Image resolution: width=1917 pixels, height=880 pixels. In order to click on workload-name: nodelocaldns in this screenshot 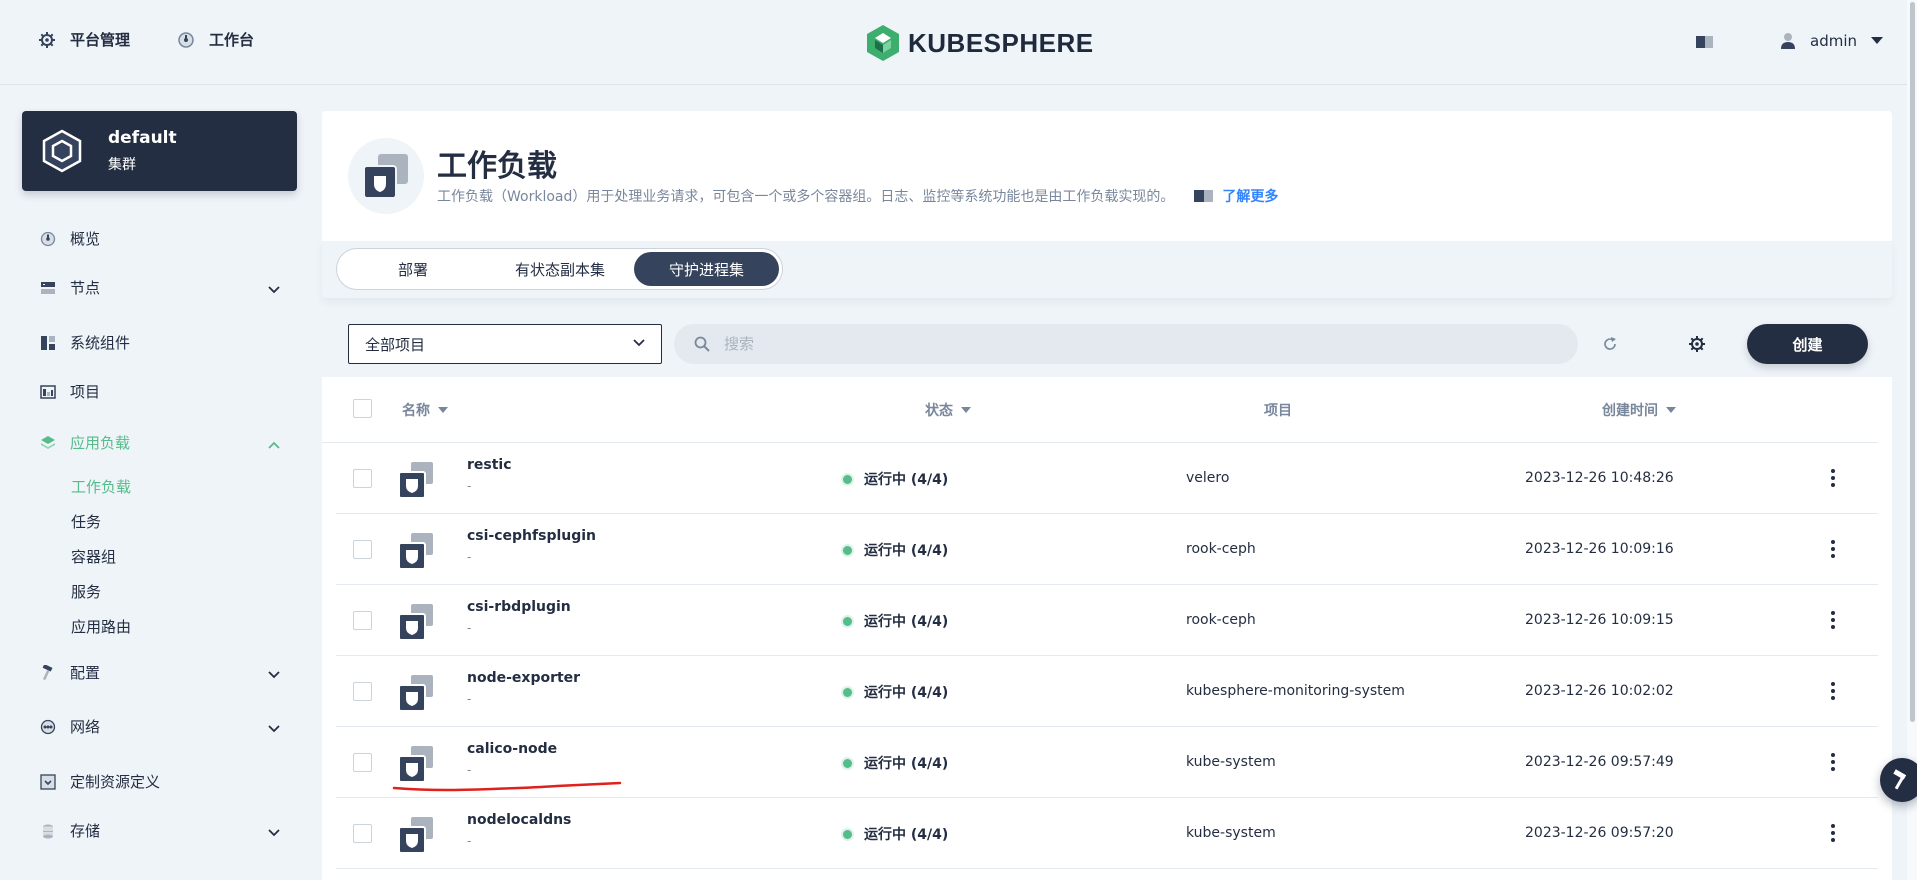, I will do `click(519, 820)`.